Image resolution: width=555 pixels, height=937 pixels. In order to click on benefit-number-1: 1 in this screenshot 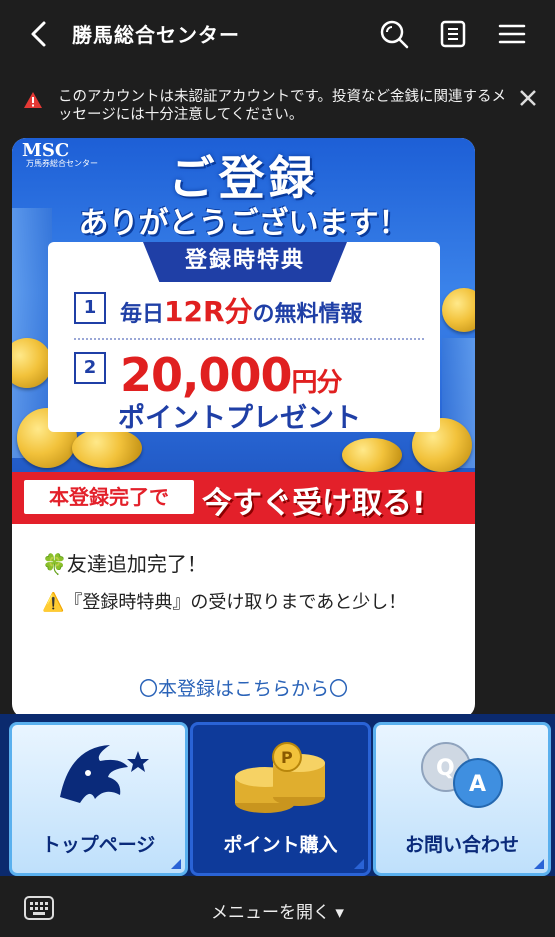, I will do `click(90, 308)`.